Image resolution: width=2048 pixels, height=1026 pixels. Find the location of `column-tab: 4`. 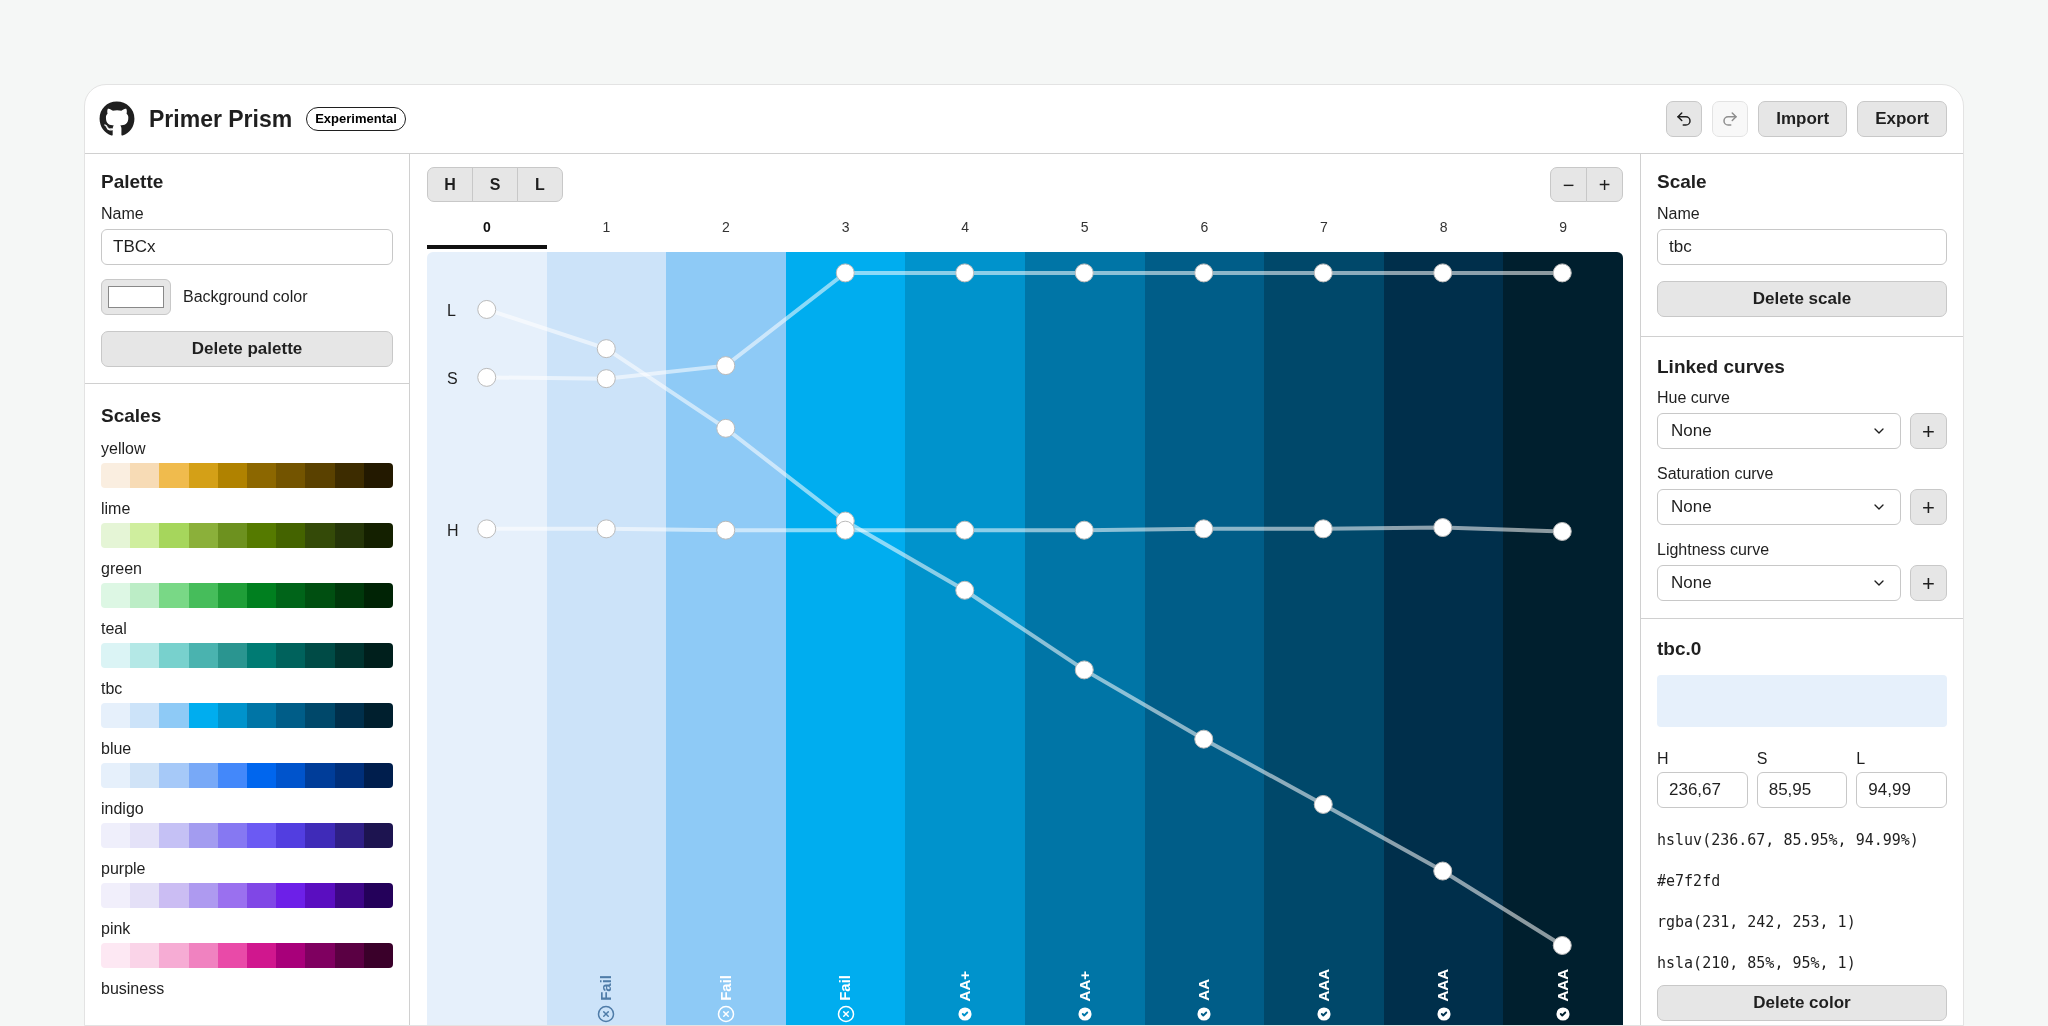

column-tab: 4 is located at coordinates (965, 233).